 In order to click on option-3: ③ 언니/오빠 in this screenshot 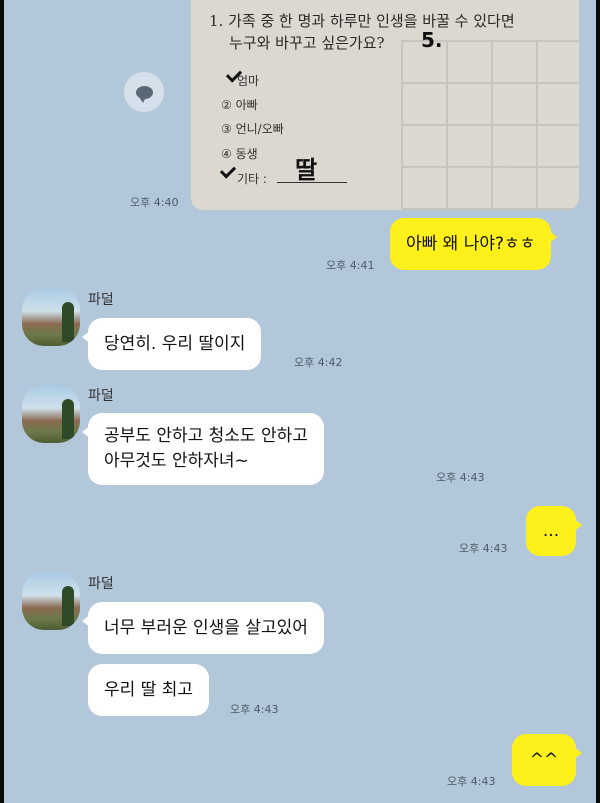, I will do `click(252, 129)`.